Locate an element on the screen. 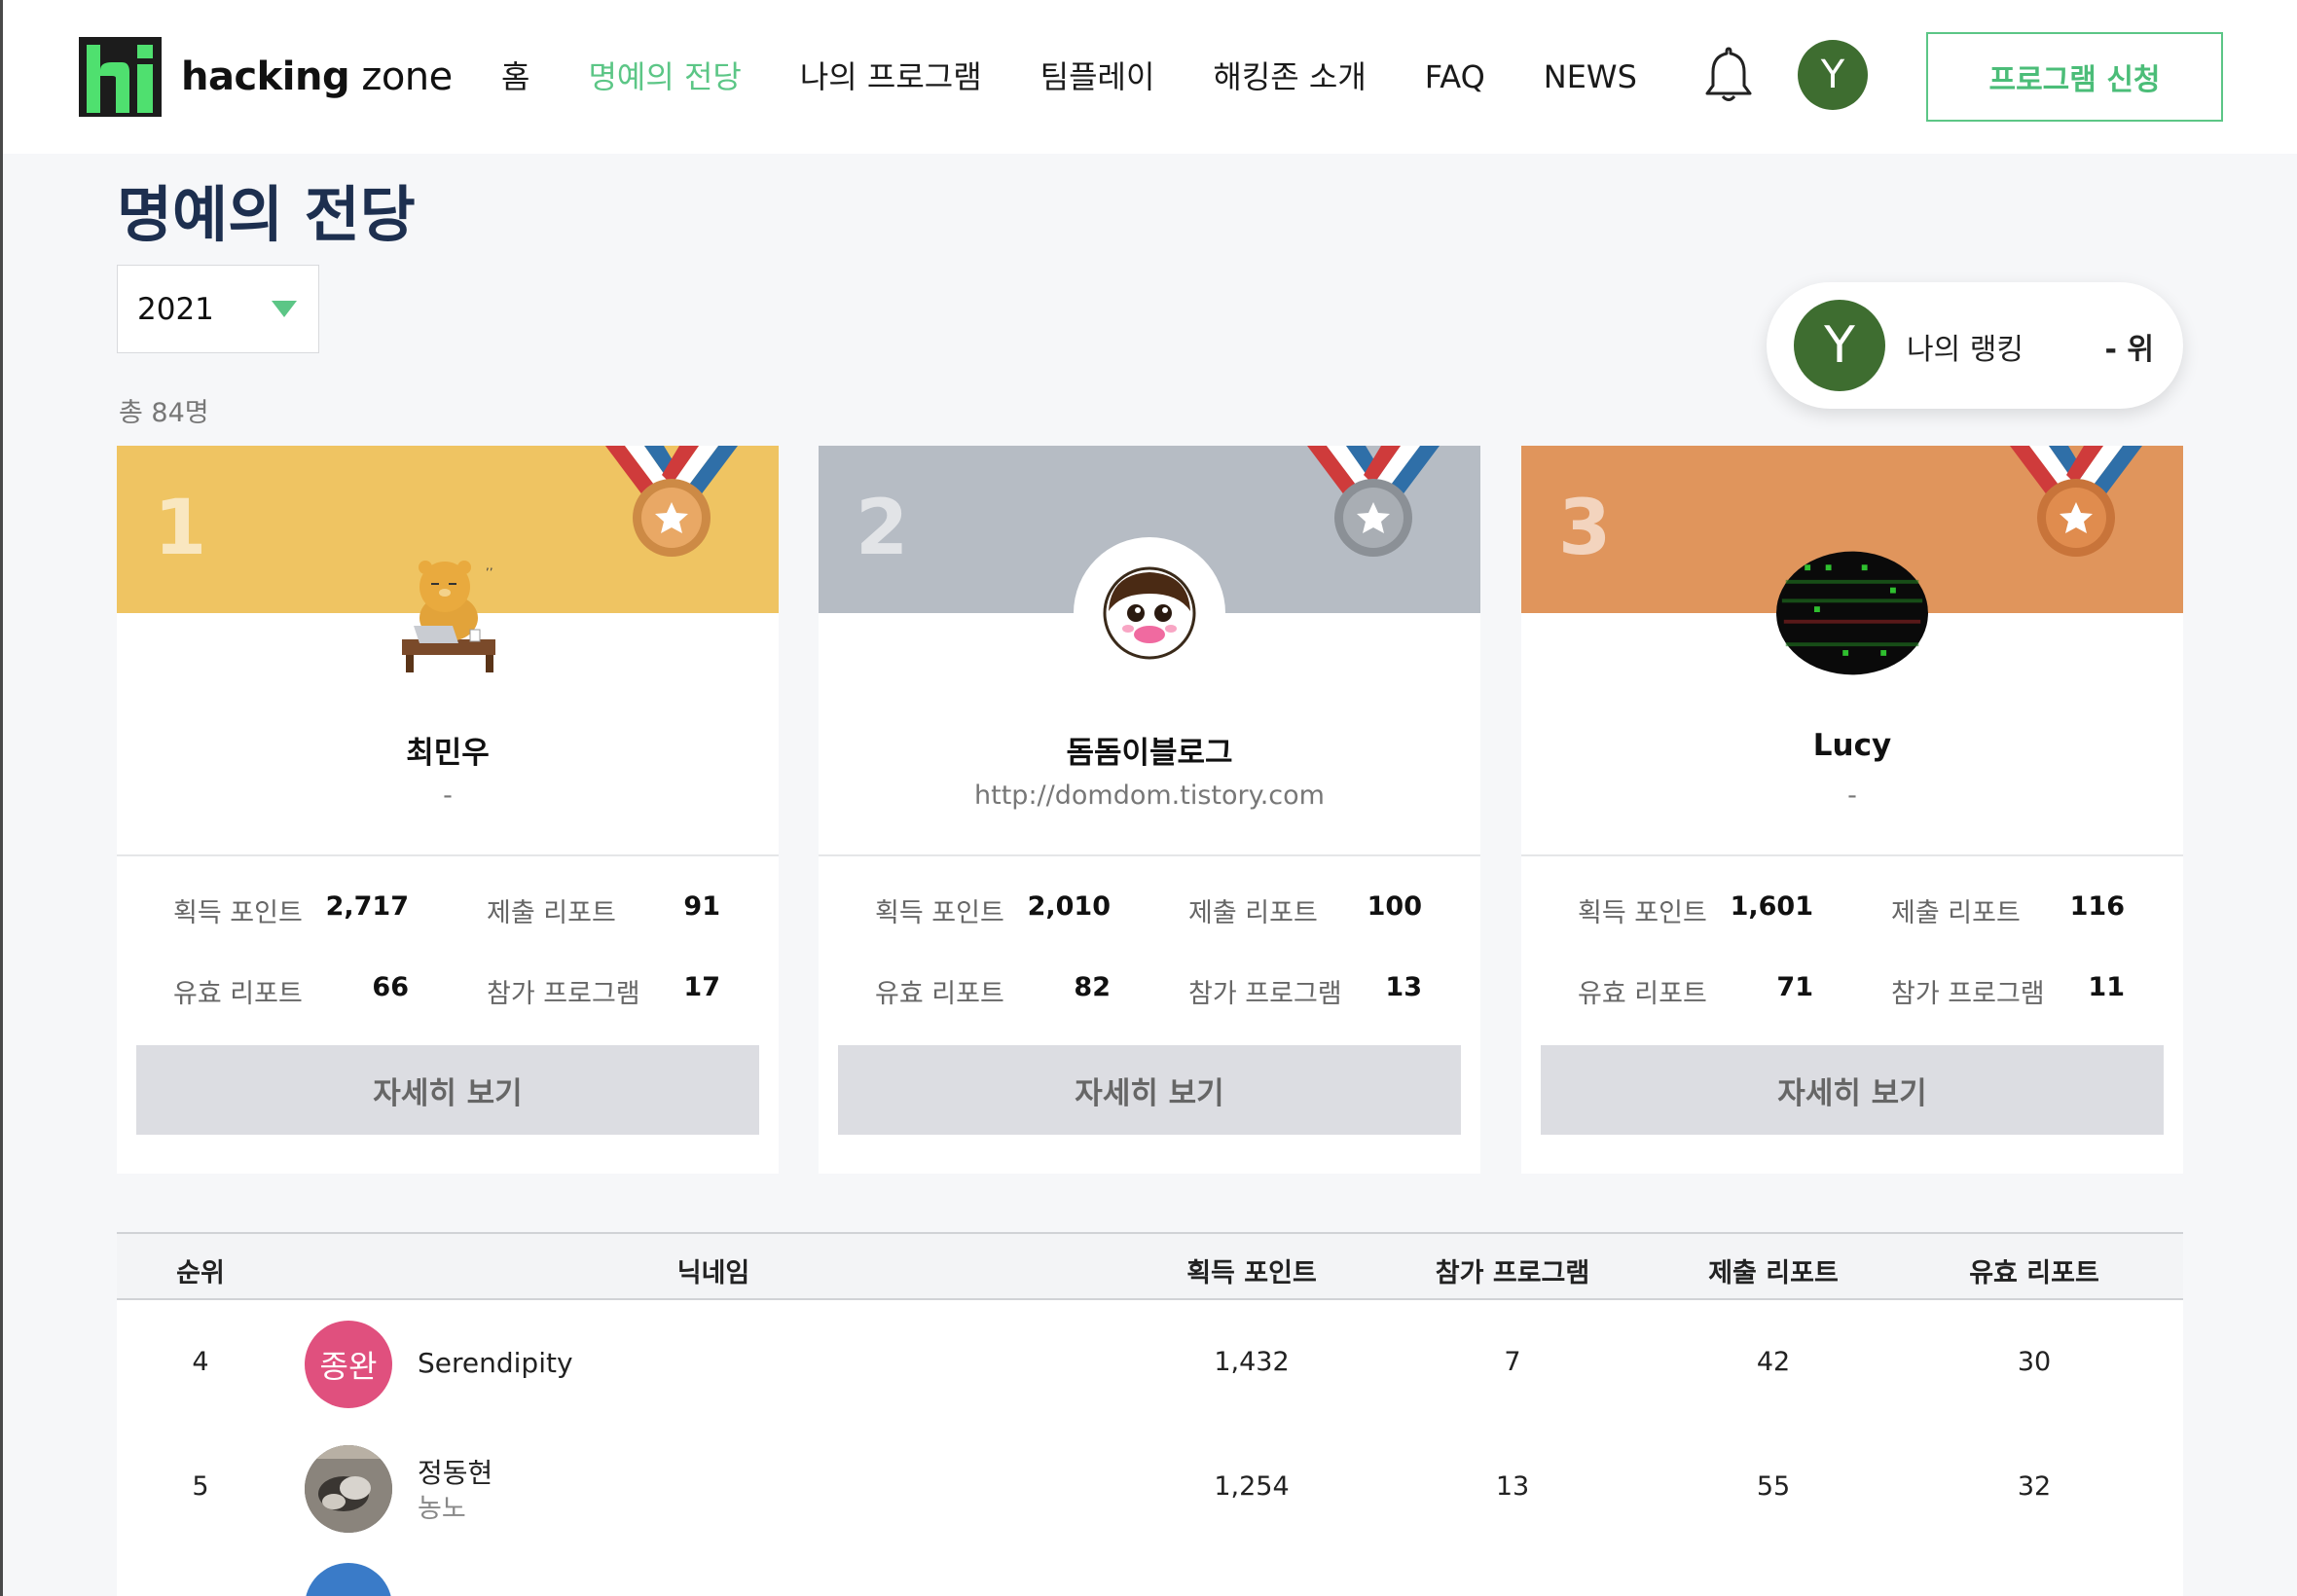  nav-hall-of-fame: 명예의 전당 is located at coordinates (665, 77).